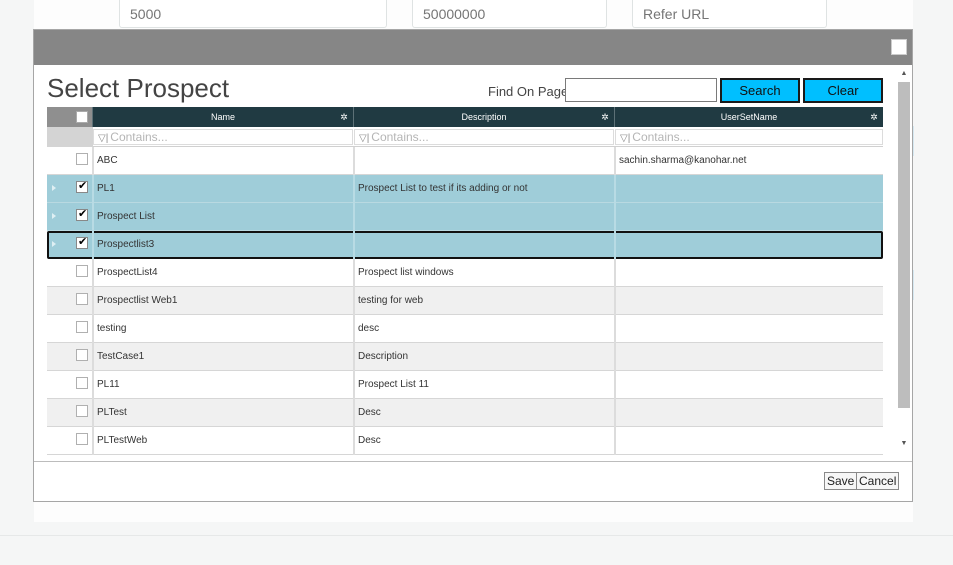 Image resolution: width=953 pixels, height=565 pixels. What do you see at coordinates (465, 385) in the screenshot?
I see `table-row: PL11 Prospect List 11` at bounding box center [465, 385].